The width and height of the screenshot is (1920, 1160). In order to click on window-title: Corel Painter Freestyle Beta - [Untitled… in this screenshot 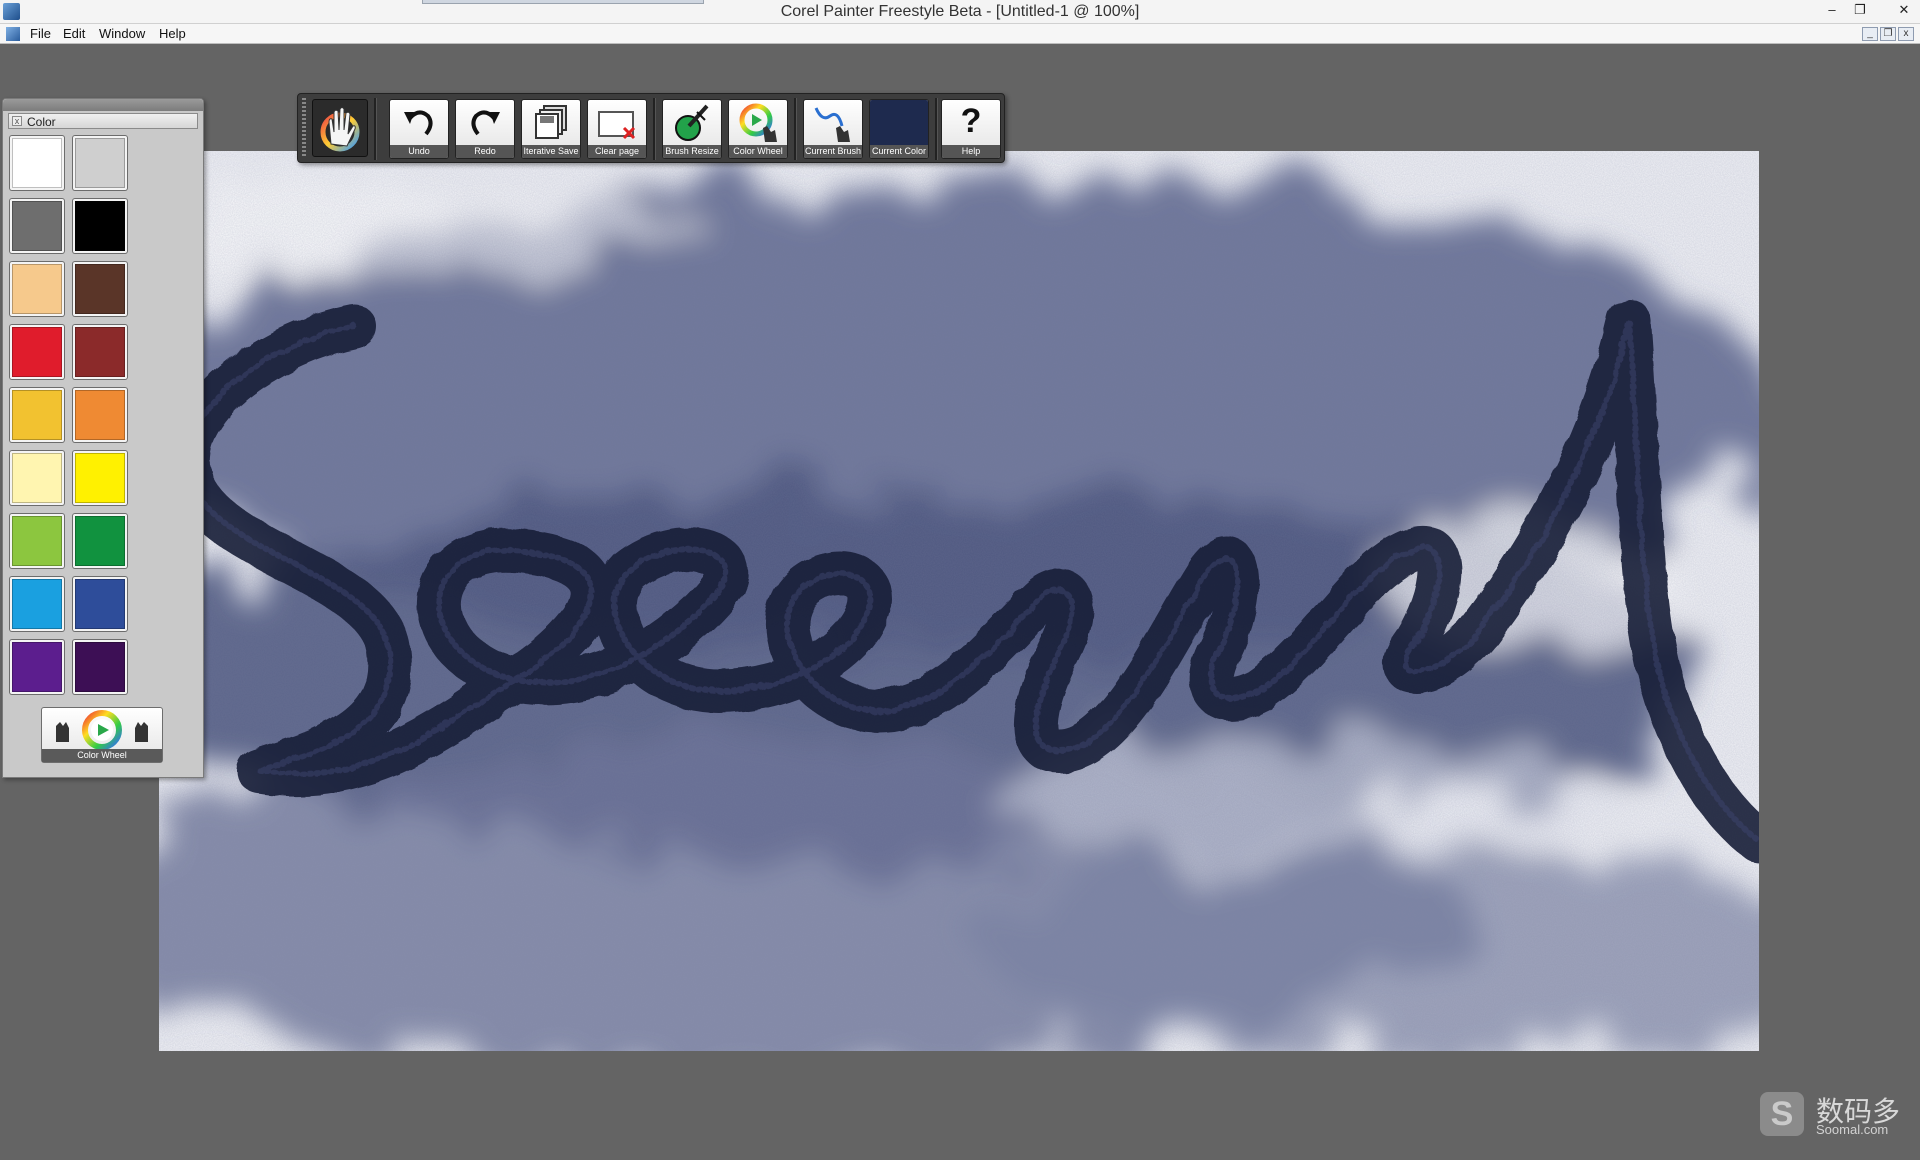, I will do `click(960, 11)`.